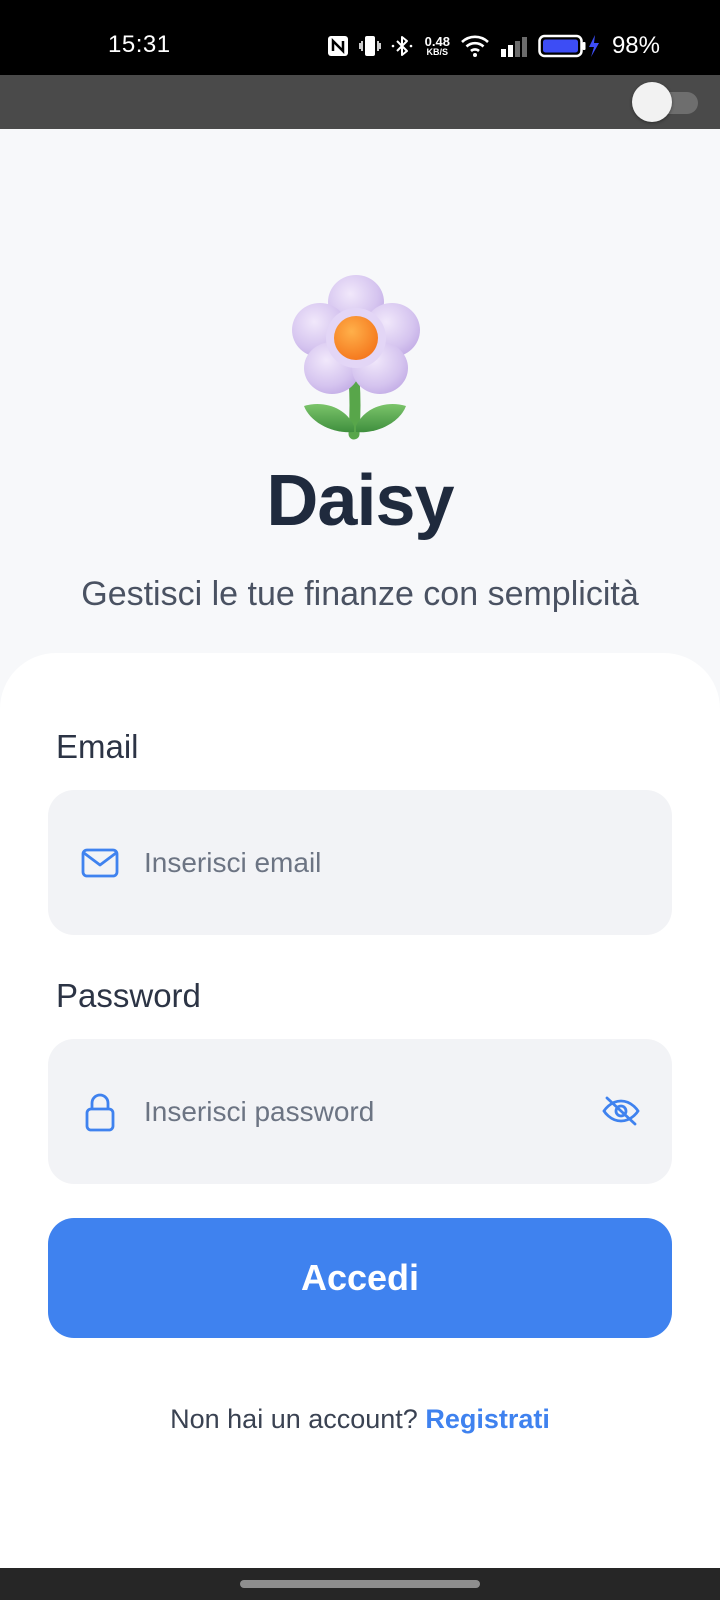  What do you see at coordinates (360, 501) in the screenshot?
I see `app-title: Daisy` at bounding box center [360, 501].